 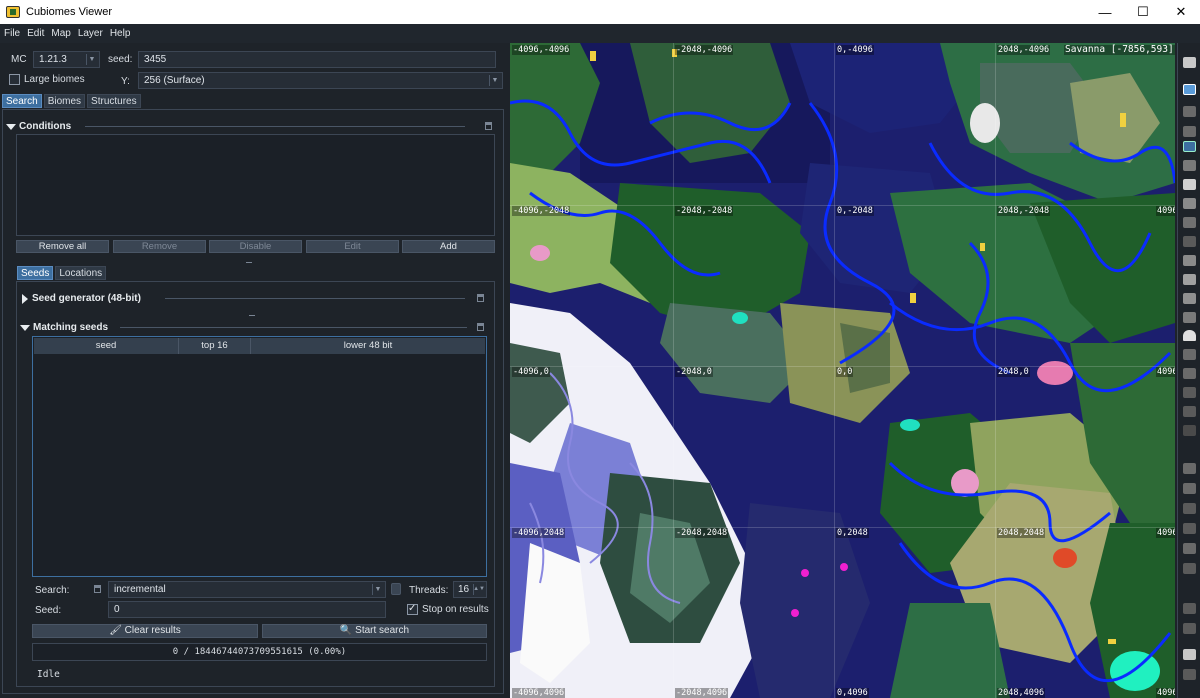 What do you see at coordinates (479, 589) in the screenshot?
I see `spin-arrows-icon: ▲▼` at bounding box center [479, 589].